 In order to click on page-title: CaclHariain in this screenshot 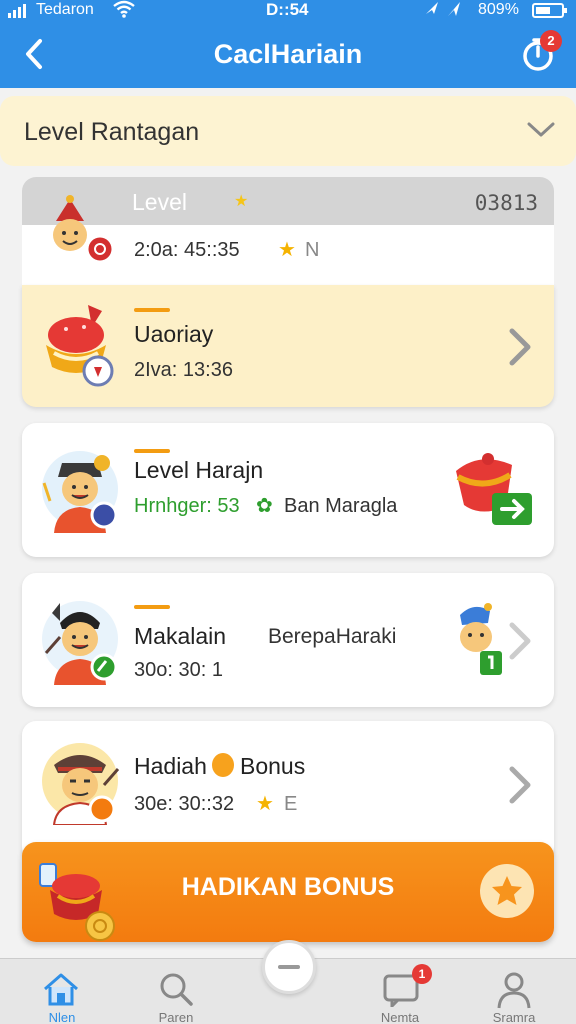, I will do `click(288, 54)`.